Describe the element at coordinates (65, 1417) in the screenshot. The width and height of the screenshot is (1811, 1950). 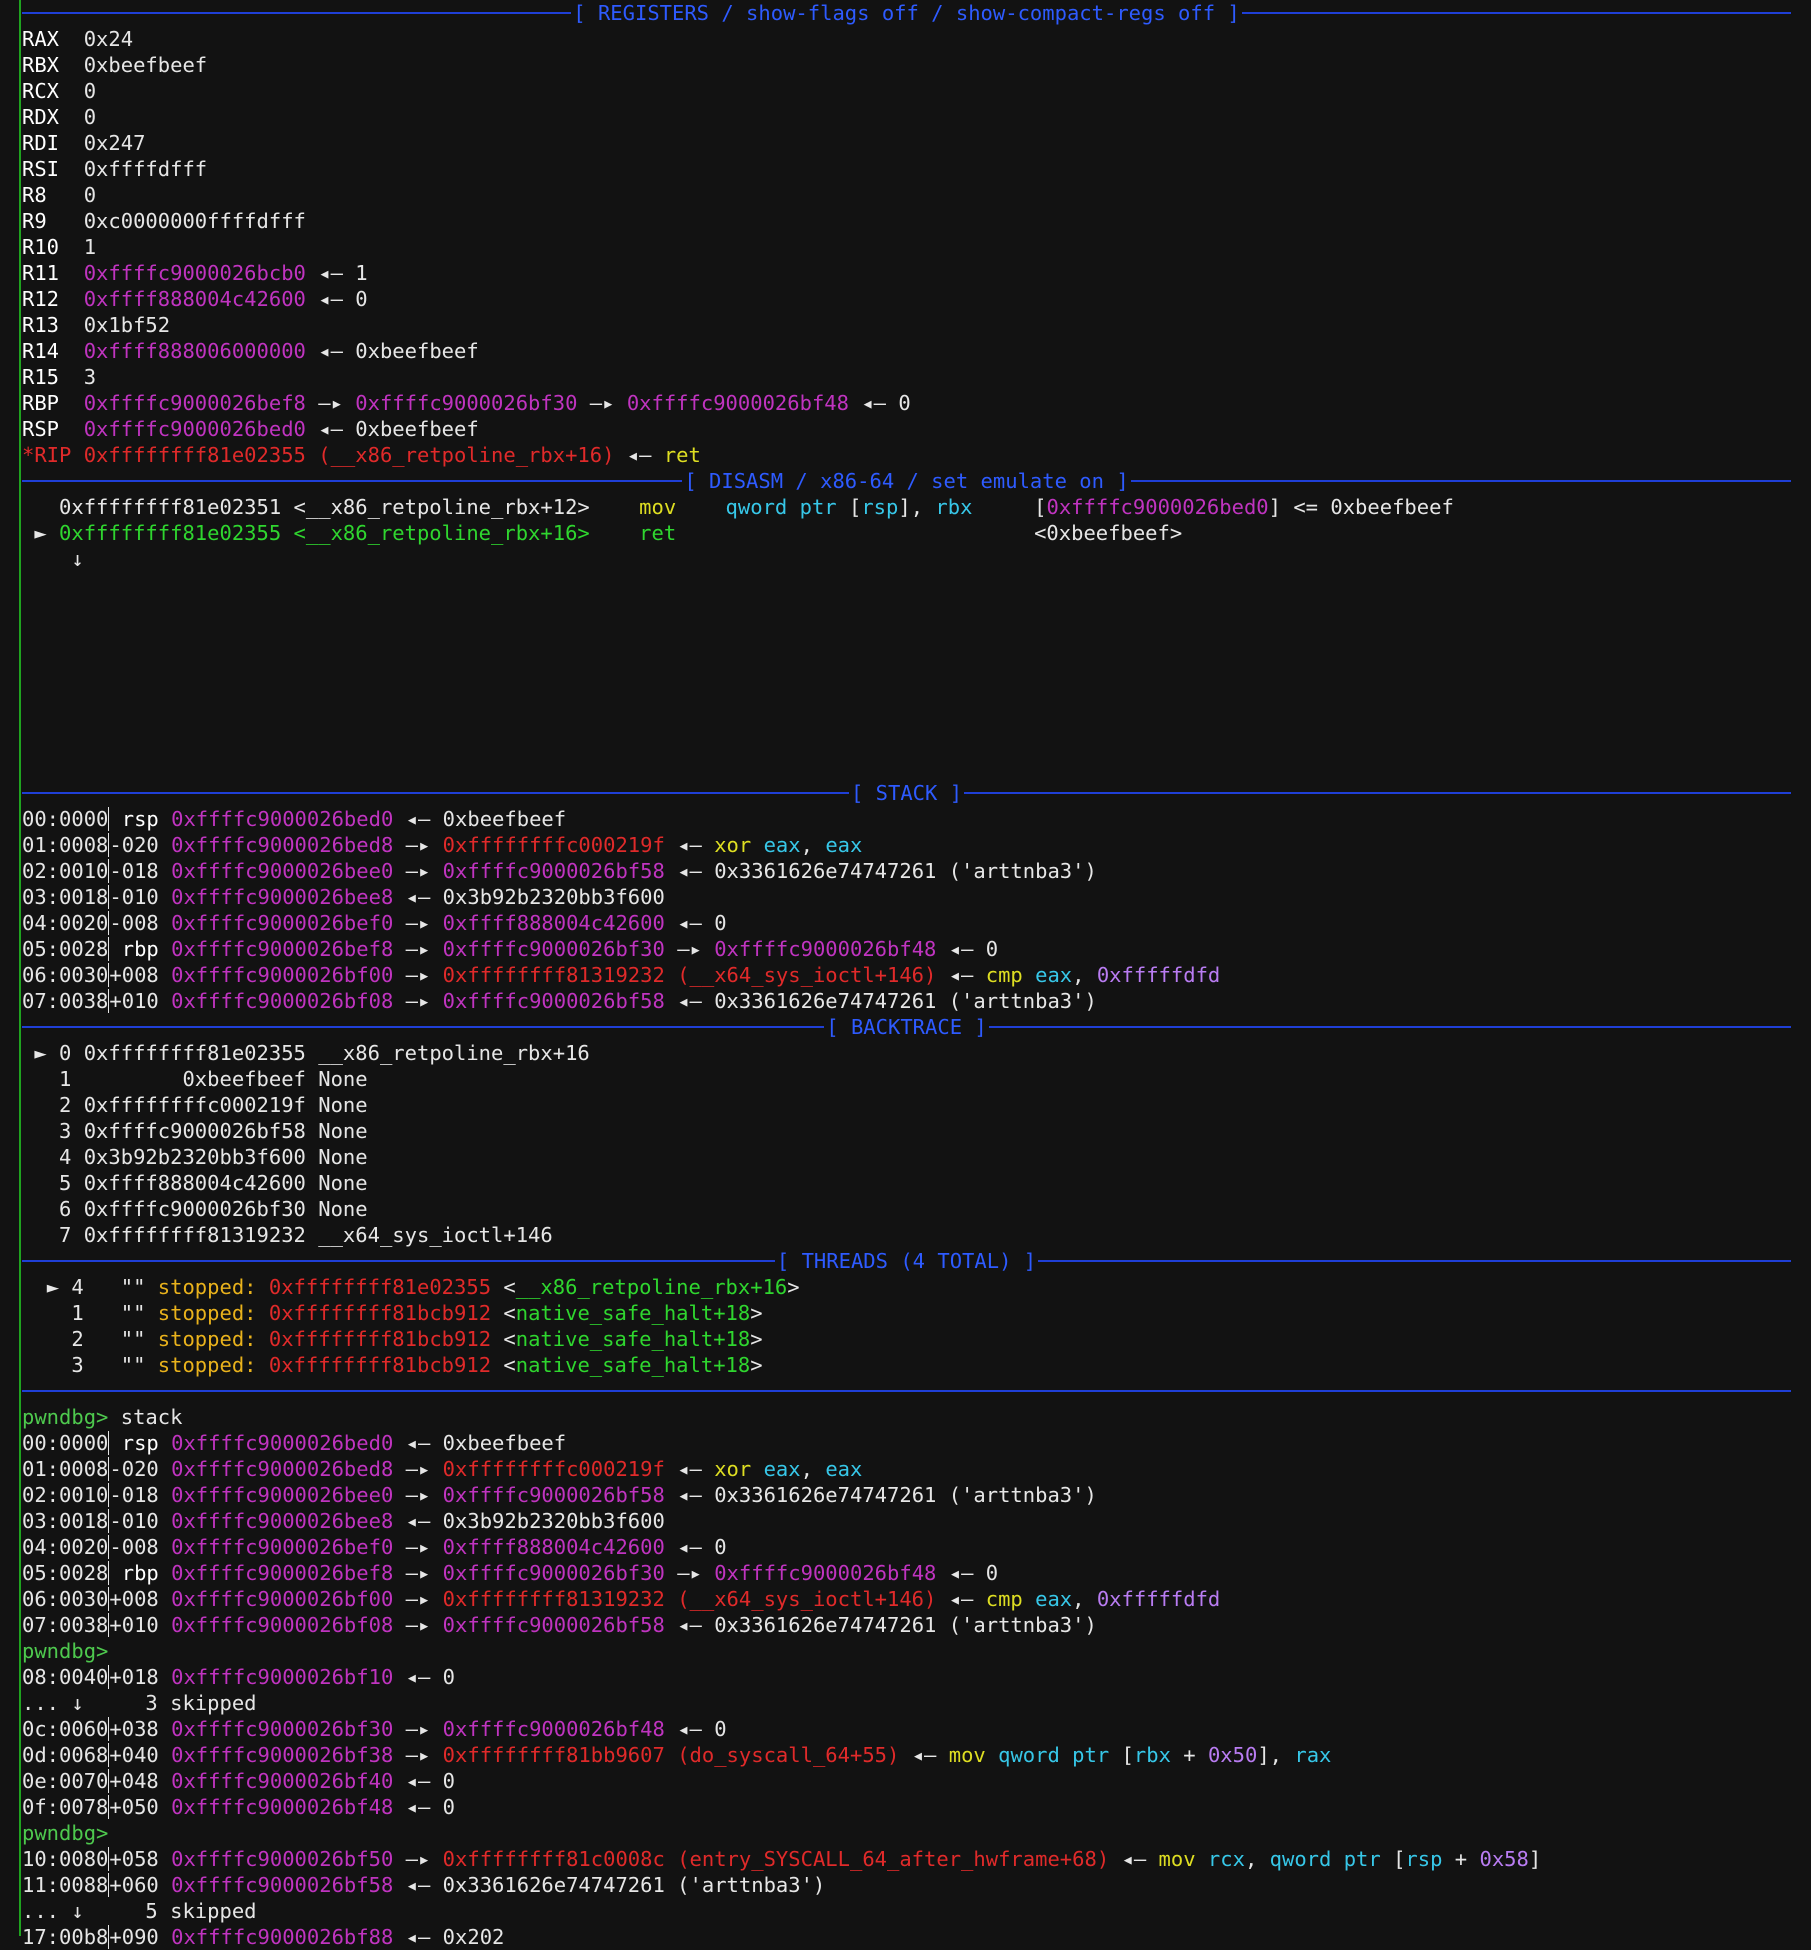
I see `prompt: pwndbg>` at that location.